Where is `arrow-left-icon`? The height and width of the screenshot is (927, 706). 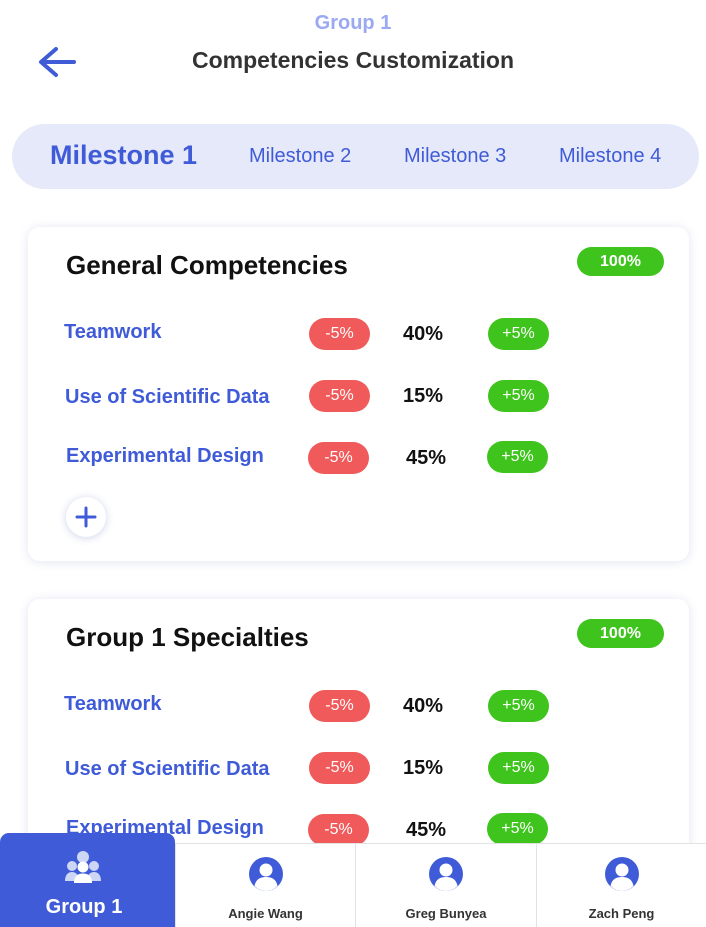 arrow-left-icon is located at coordinates (57, 62).